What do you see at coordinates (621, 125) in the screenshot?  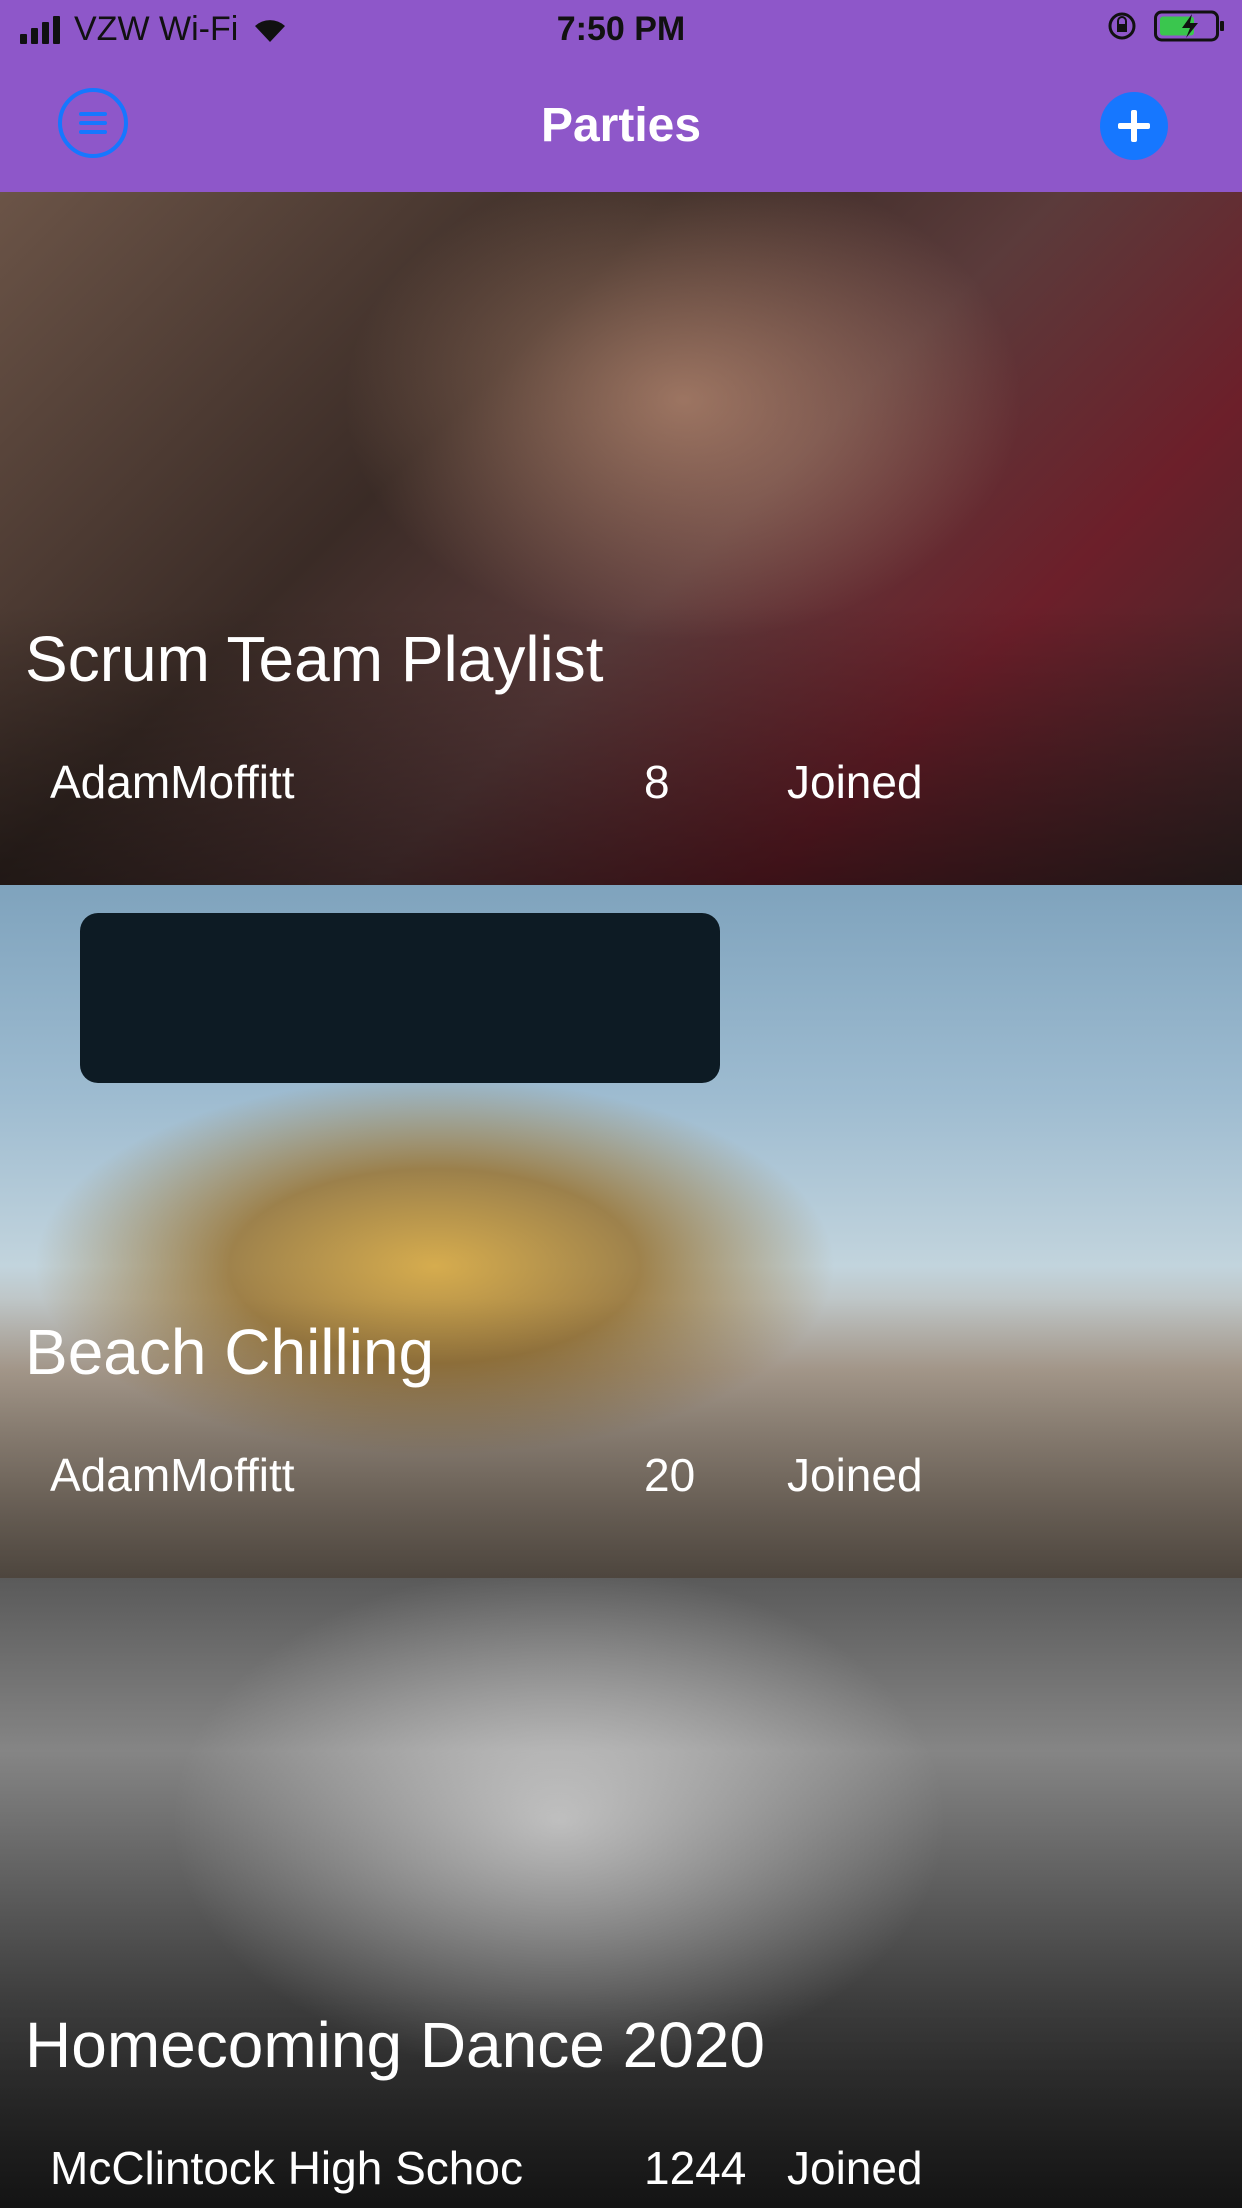 I see `page-title: Parties` at bounding box center [621, 125].